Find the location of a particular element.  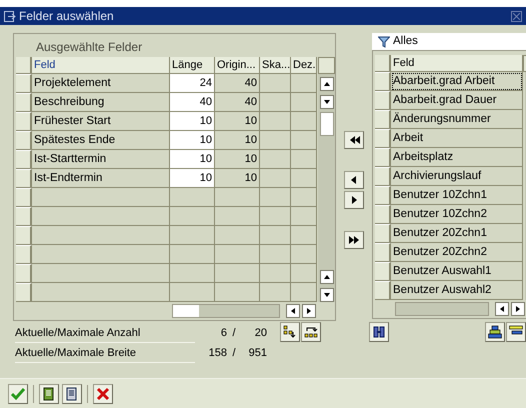

close-icon is located at coordinates (516, 16).